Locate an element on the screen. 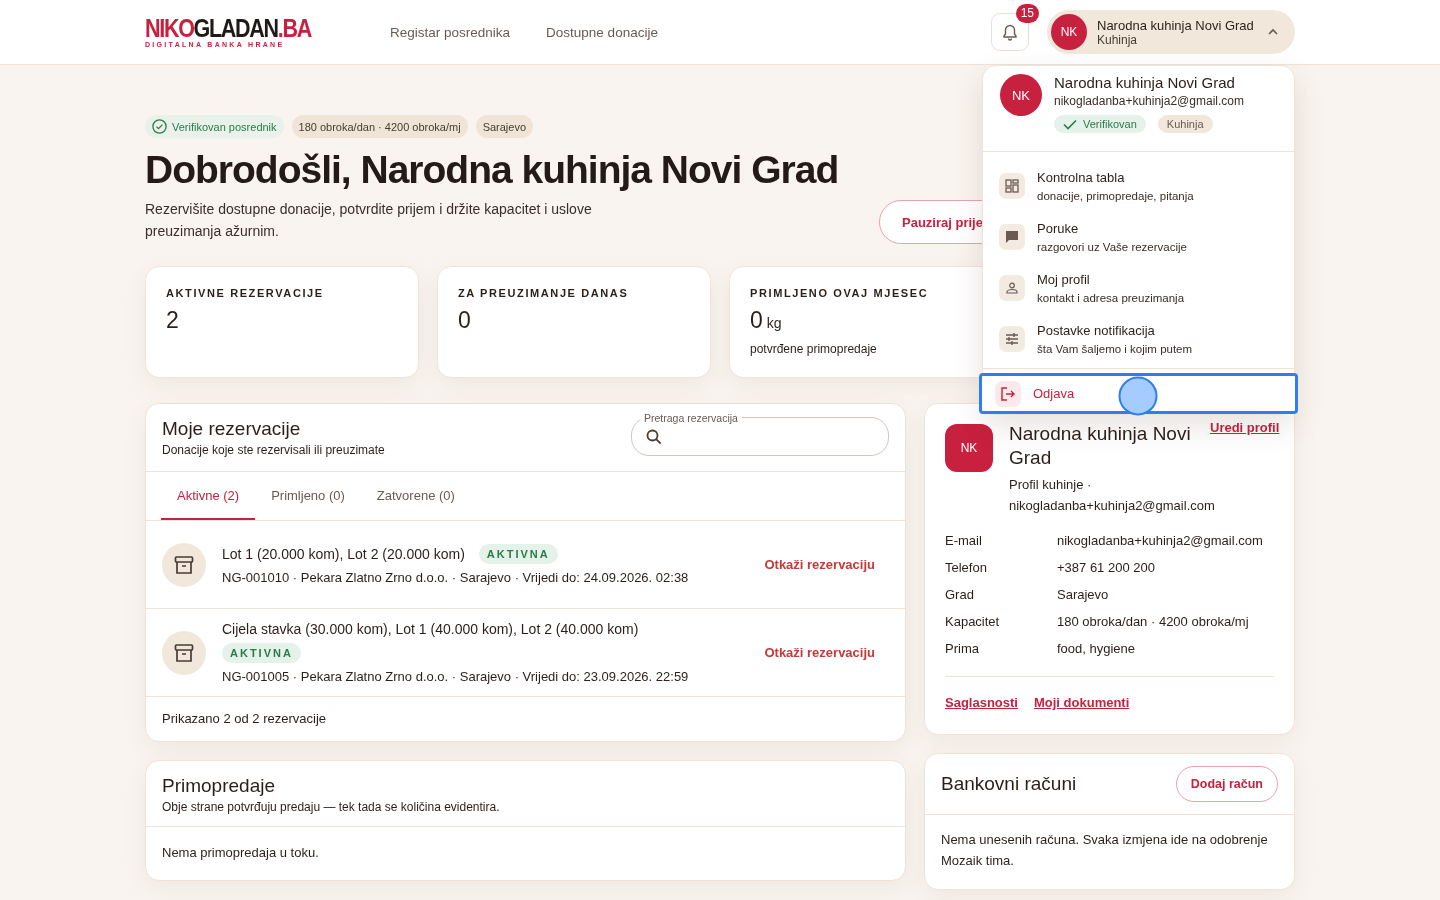  menu-item-label: Postavke notifikacija is located at coordinates (1096, 330).